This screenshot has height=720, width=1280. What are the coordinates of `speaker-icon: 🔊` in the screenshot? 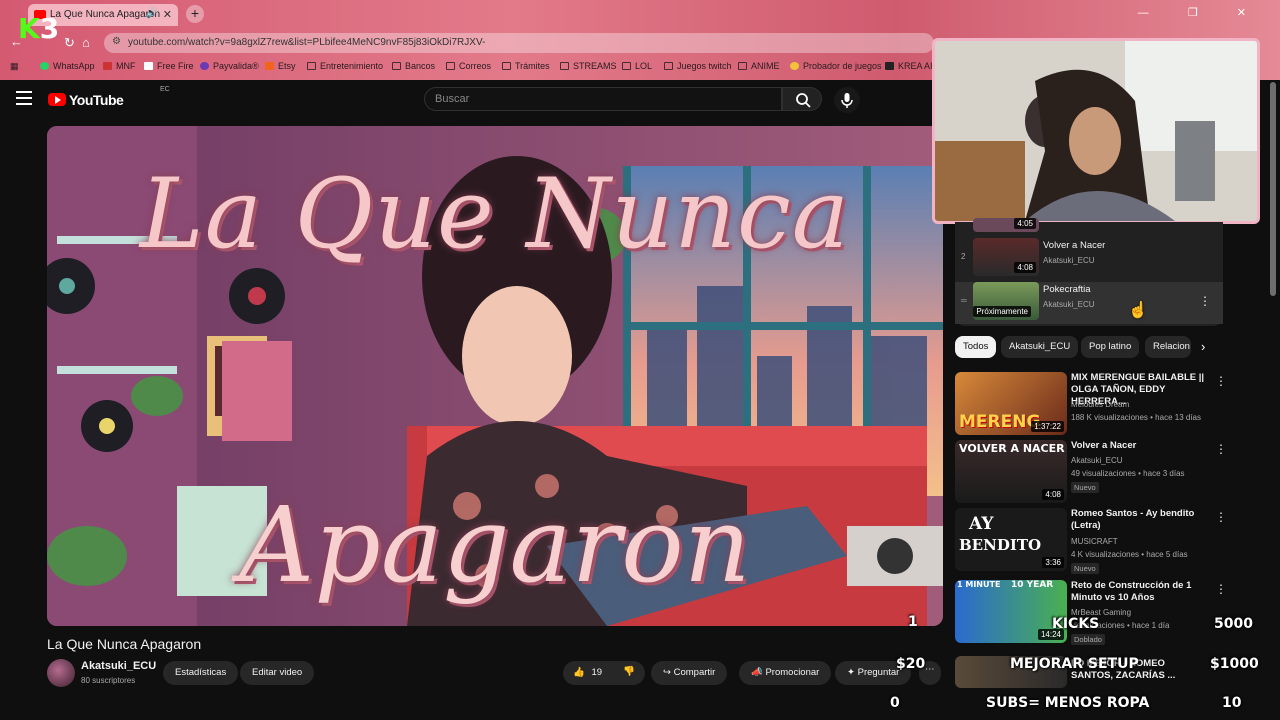 It's located at (152, 13).